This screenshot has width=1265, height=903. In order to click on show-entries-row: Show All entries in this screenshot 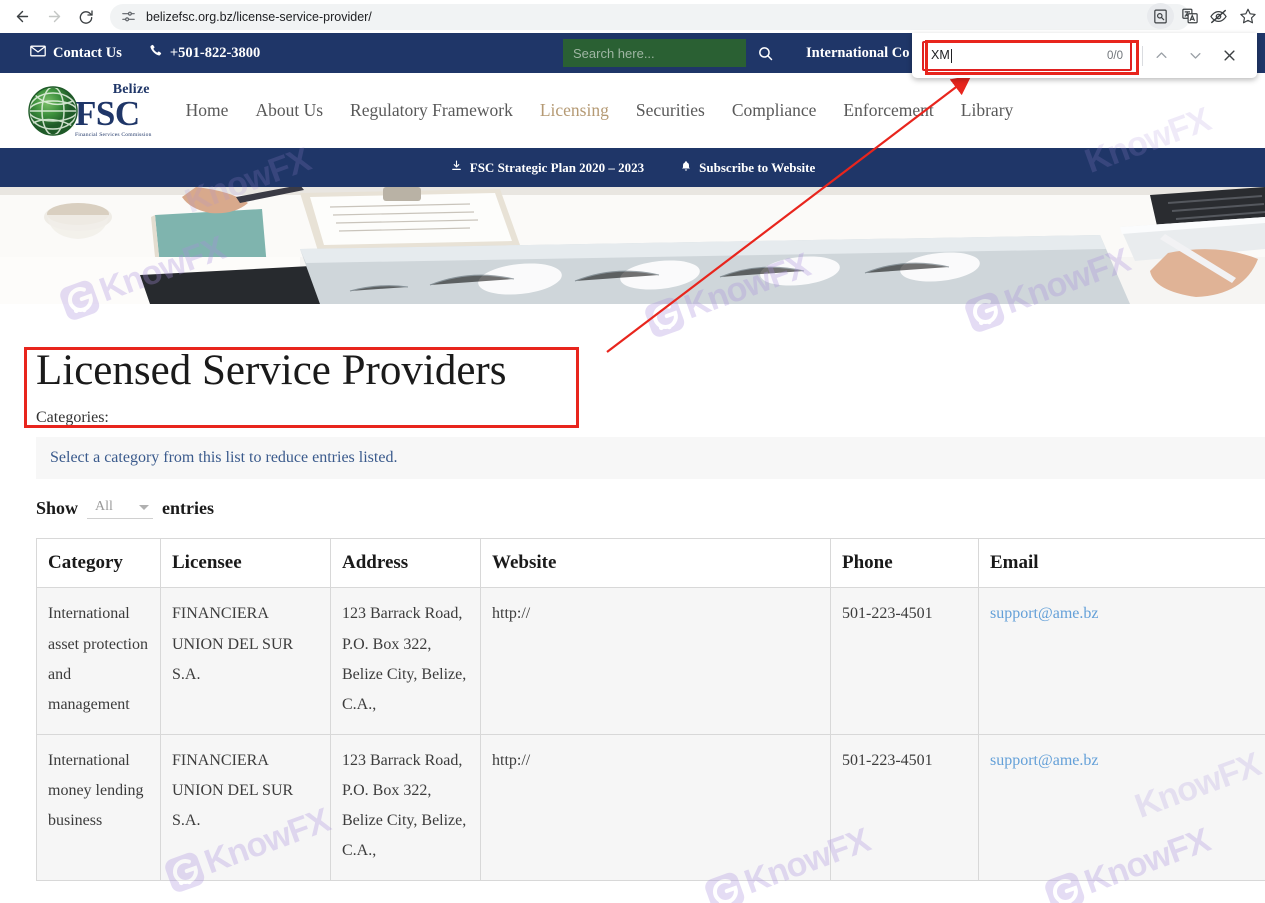, I will do `click(632, 509)`.